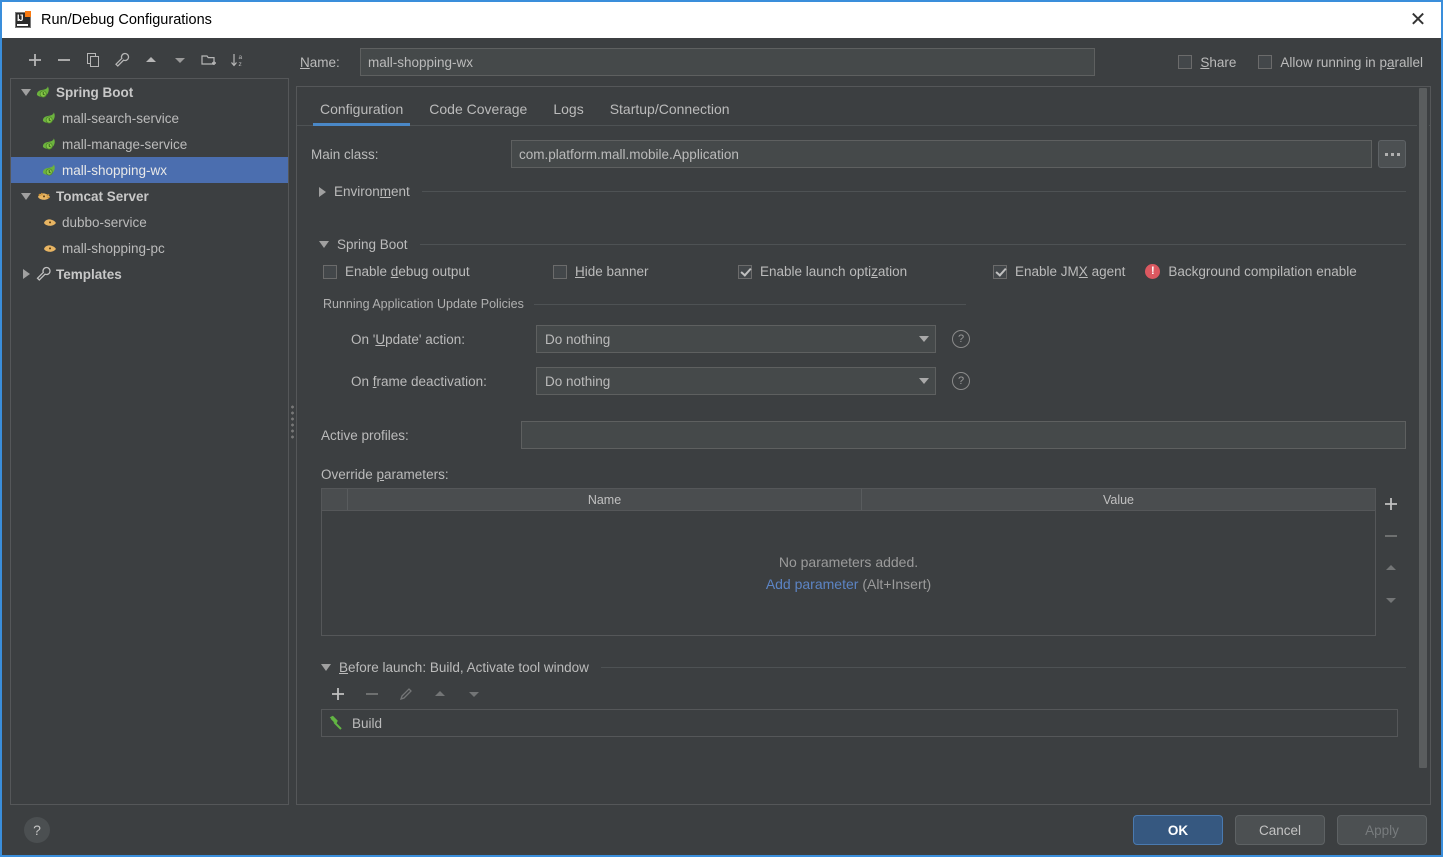  Describe the element at coordinates (209, 60) in the screenshot. I see `create-folder-button` at that location.